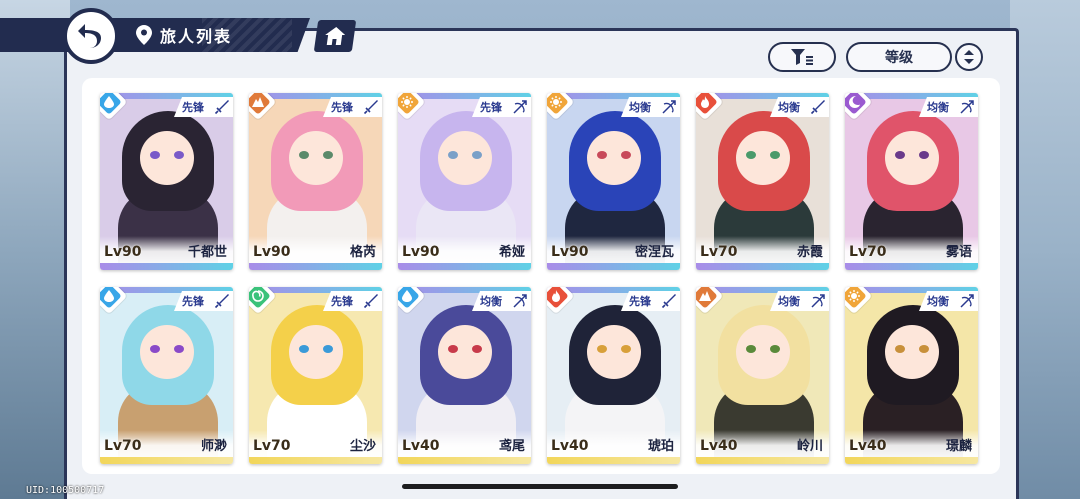 This screenshot has height=499, width=1080. I want to click on character-card: 均衡 Lv70 雾语, so click(911, 181).